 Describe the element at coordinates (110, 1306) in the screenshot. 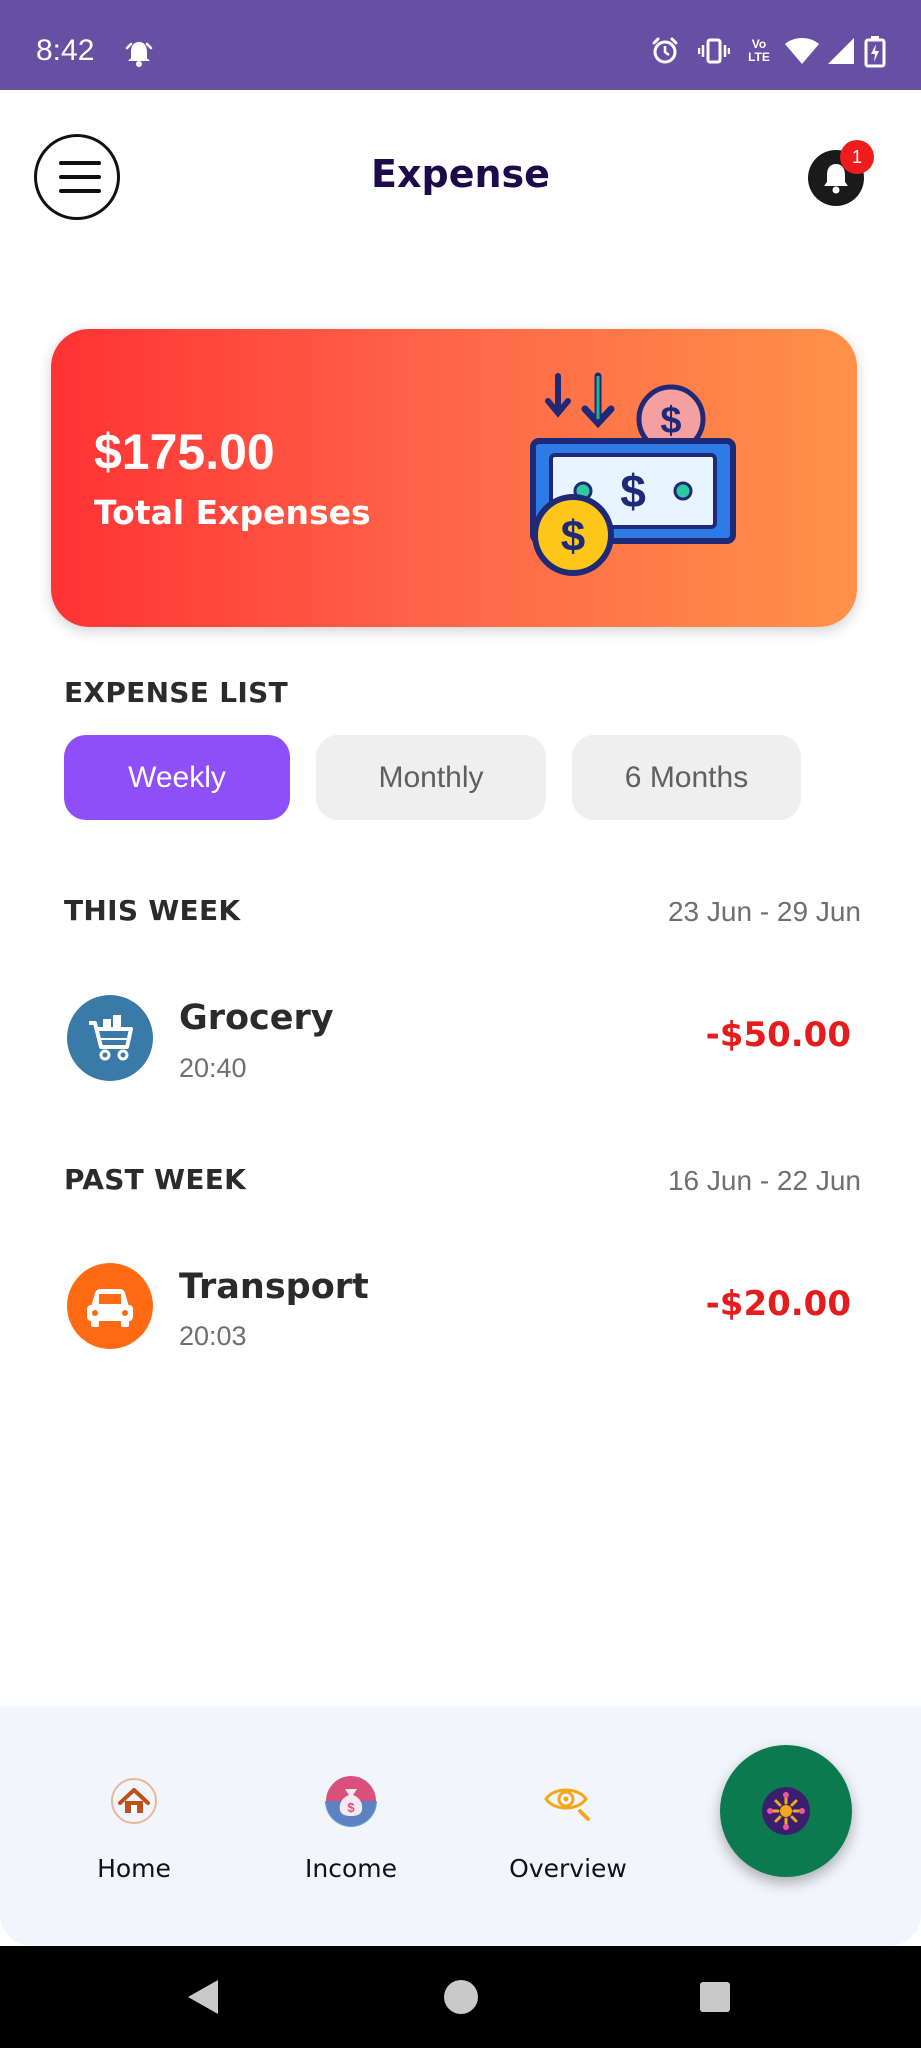

I see `car-icon` at that location.